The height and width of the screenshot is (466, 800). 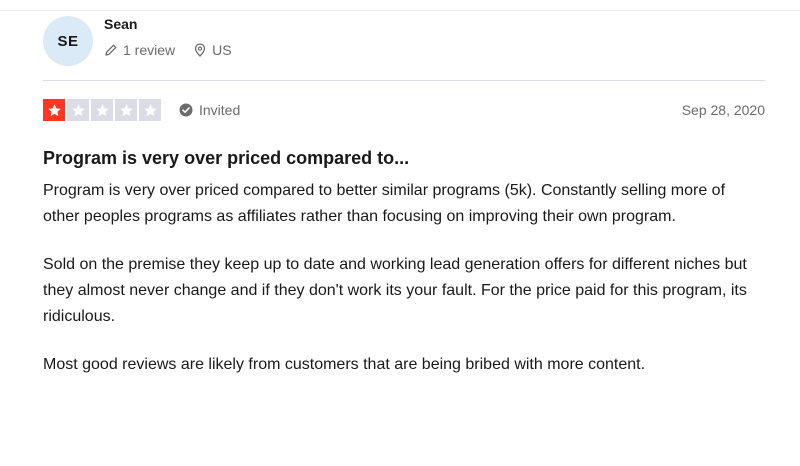 I want to click on avatar: SE, so click(x=68, y=41).